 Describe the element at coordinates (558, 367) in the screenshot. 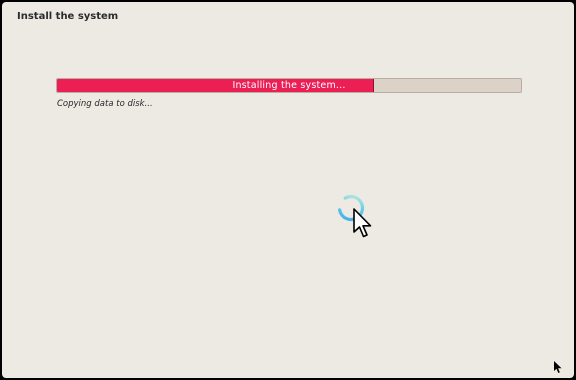

I see `corner-pointer-icon` at that location.